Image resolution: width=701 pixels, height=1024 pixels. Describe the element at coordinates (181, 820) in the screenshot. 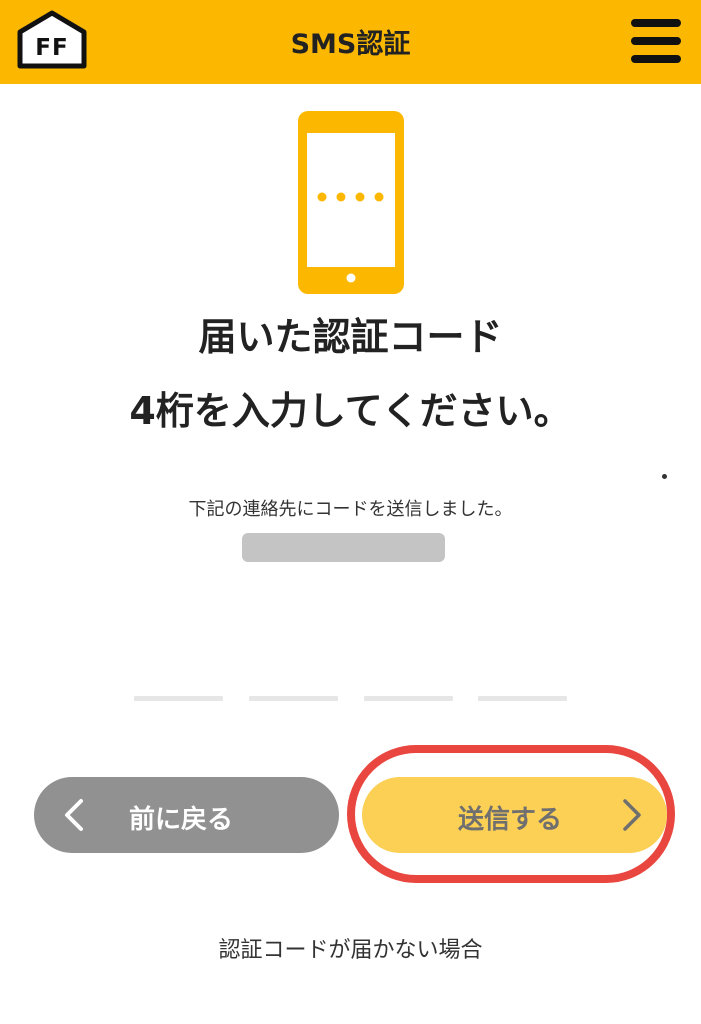

I see `back-button-label: 前に戻る` at that location.